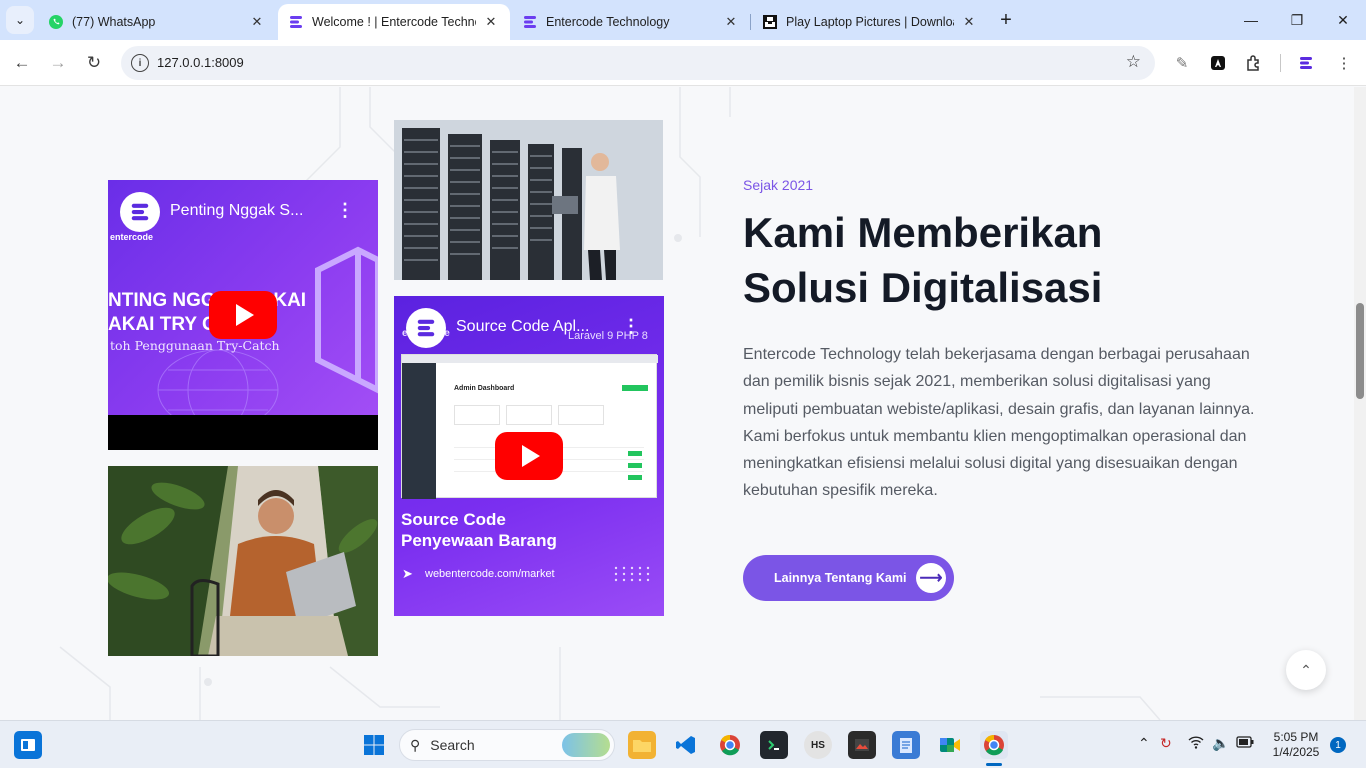 This screenshot has width=1366, height=768. Describe the element at coordinates (770, 22) in the screenshot. I see `unsplash-icon` at that location.